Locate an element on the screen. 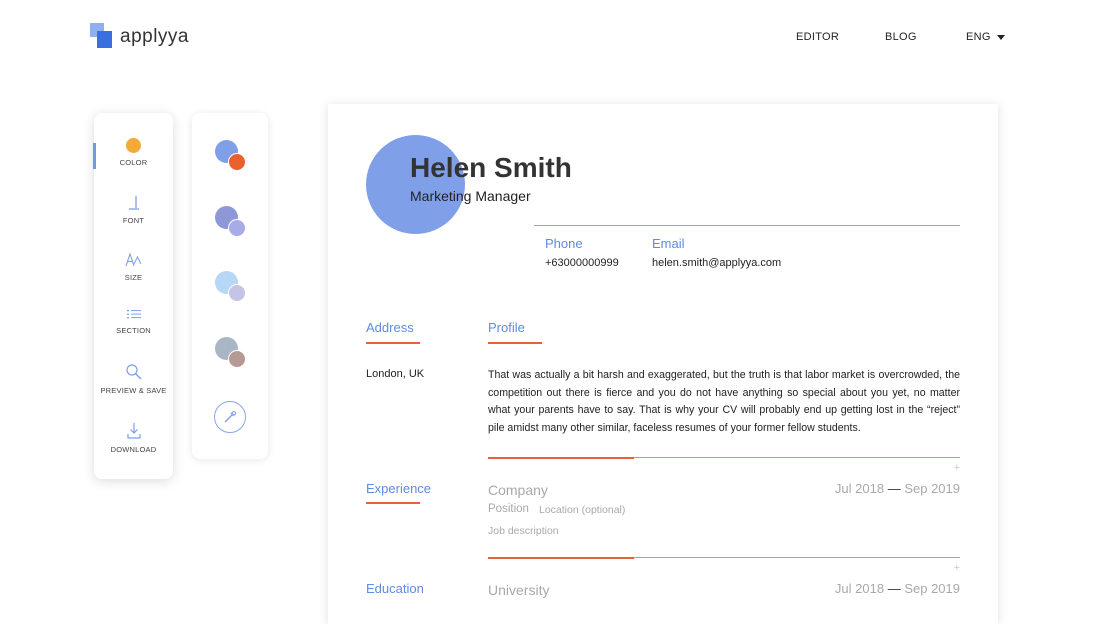  experience-divider-blue is located at coordinates (797, 457).